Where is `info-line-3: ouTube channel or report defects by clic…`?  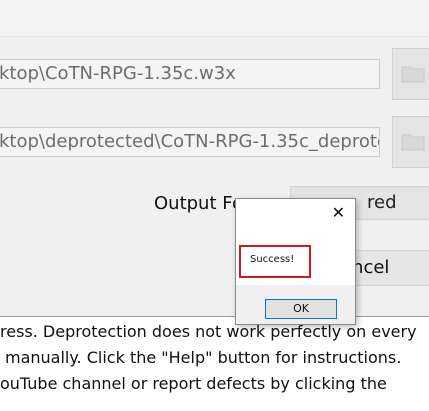 info-line-3: ouTube channel or report defects by clic… is located at coordinates (193, 383).